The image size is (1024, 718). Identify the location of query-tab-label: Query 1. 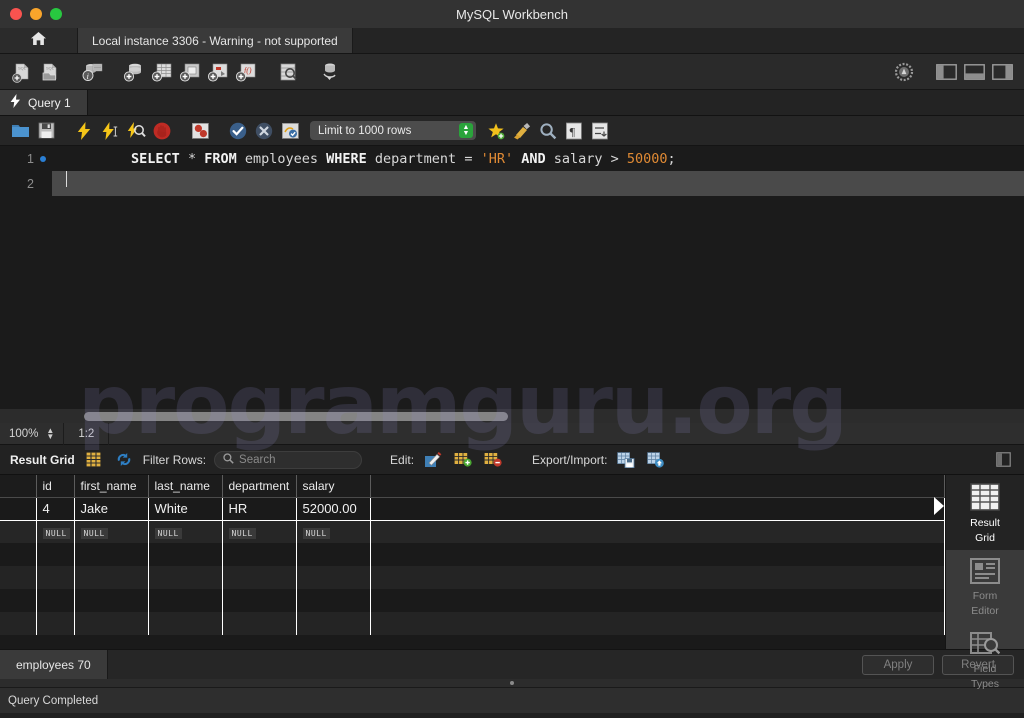
(49, 102).